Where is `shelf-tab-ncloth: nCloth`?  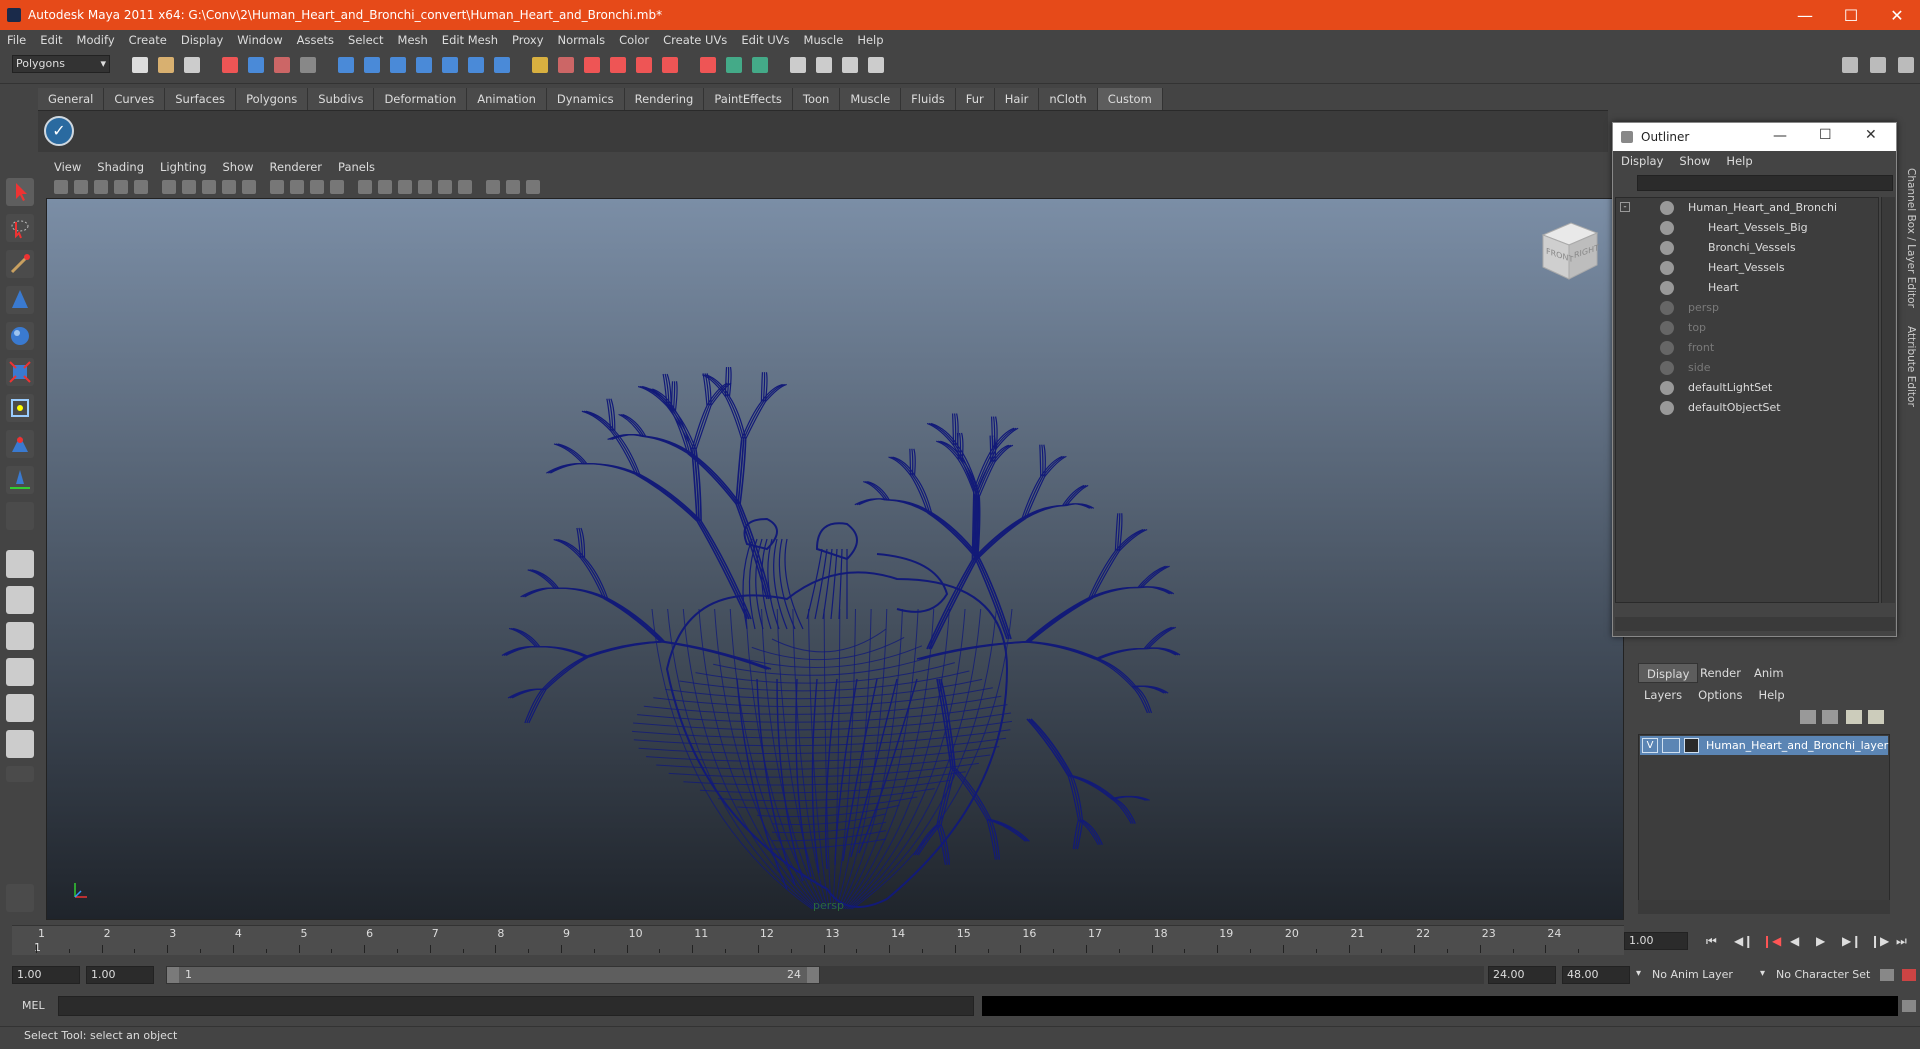
shelf-tab-ncloth: nCloth is located at coordinates (1068, 99).